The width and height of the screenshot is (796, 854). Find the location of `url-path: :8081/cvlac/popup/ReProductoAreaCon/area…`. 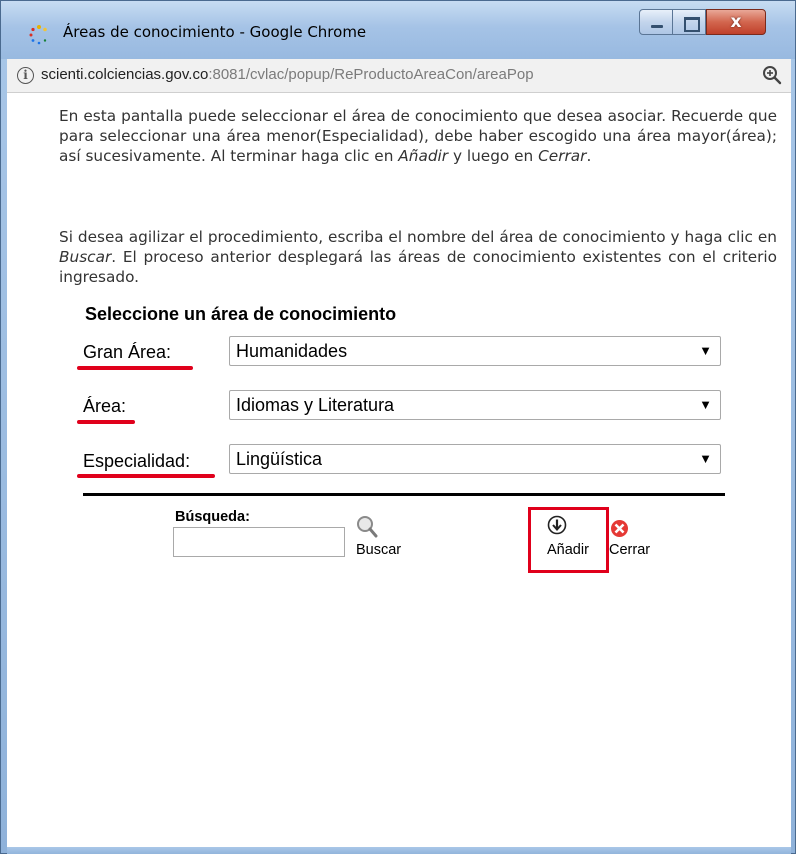

url-path: :8081/cvlac/popup/ReProductoAreaCon/area… is located at coordinates (371, 74).